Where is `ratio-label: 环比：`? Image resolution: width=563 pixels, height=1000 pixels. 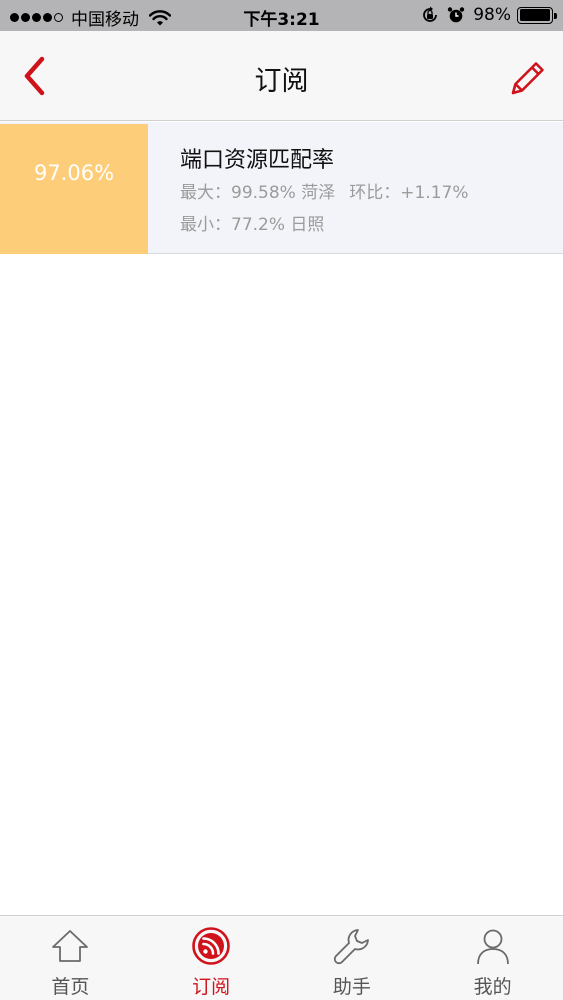 ratio-label: 环比： is located at coordinates (375, 193).